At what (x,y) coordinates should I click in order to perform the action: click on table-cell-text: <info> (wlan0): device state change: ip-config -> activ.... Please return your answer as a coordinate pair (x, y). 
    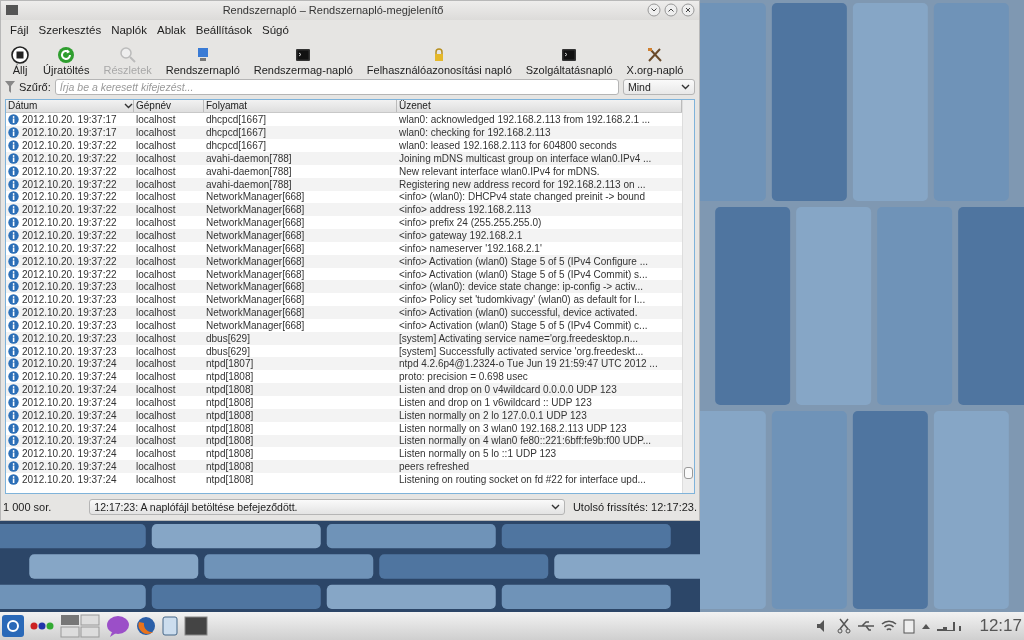
    Looking at the image, I should click on (521, 287).